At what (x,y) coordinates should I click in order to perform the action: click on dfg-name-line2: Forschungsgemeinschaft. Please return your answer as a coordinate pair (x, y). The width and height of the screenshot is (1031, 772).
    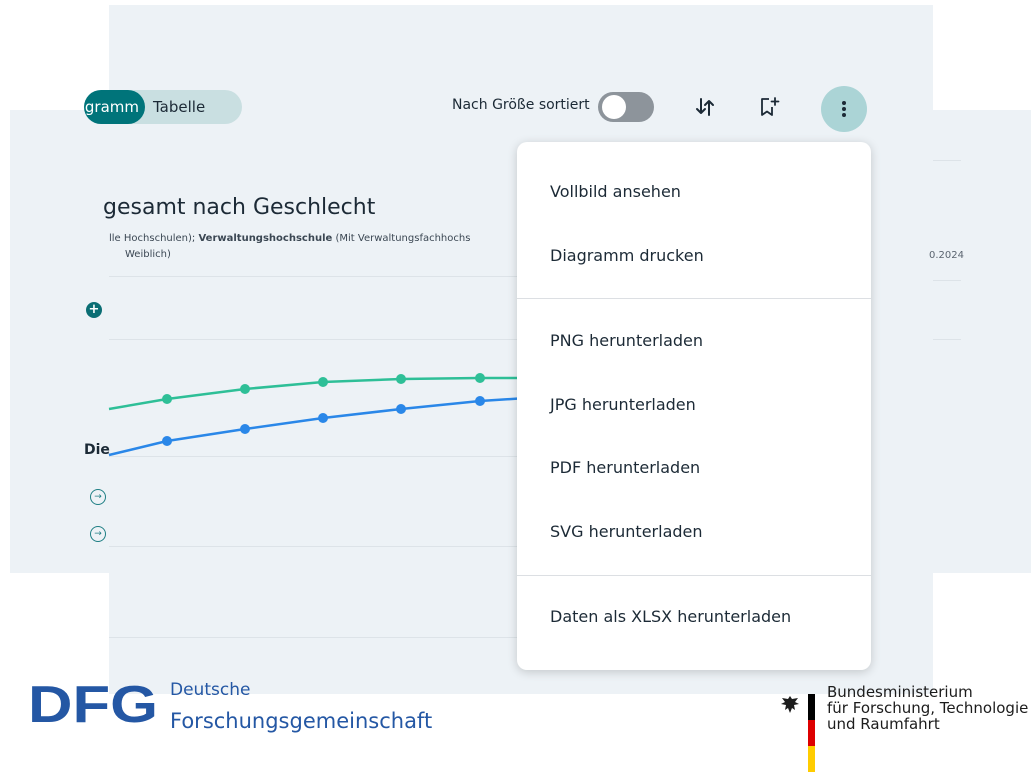
    Looking at the image, I should click on (301, 721).